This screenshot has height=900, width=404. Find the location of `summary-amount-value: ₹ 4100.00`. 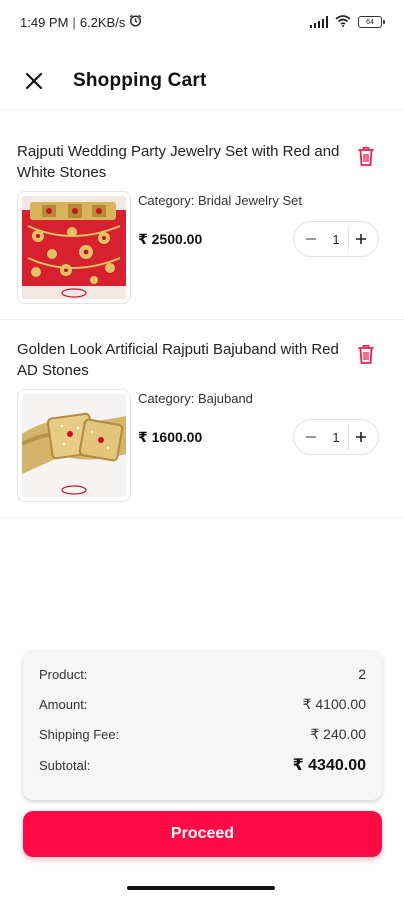

summary-amount-value: ₹ 4100.00 is located at coordinates (334, 703).